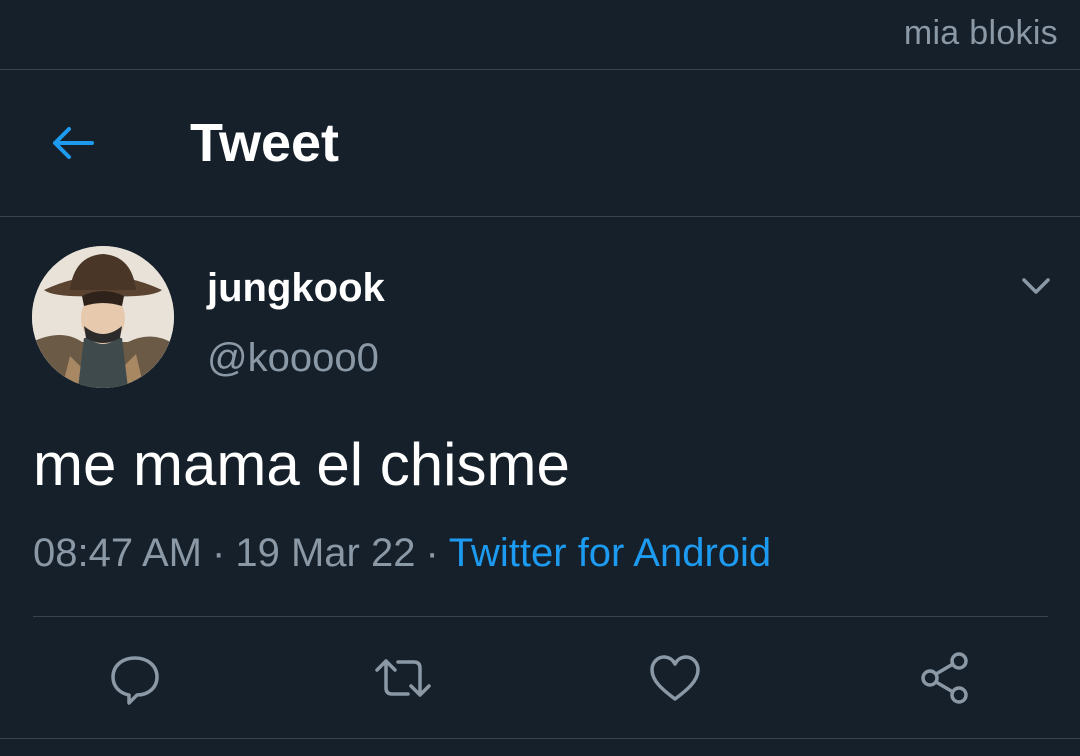  I want to click on author-handle: @koooo0, so click(293, 358).